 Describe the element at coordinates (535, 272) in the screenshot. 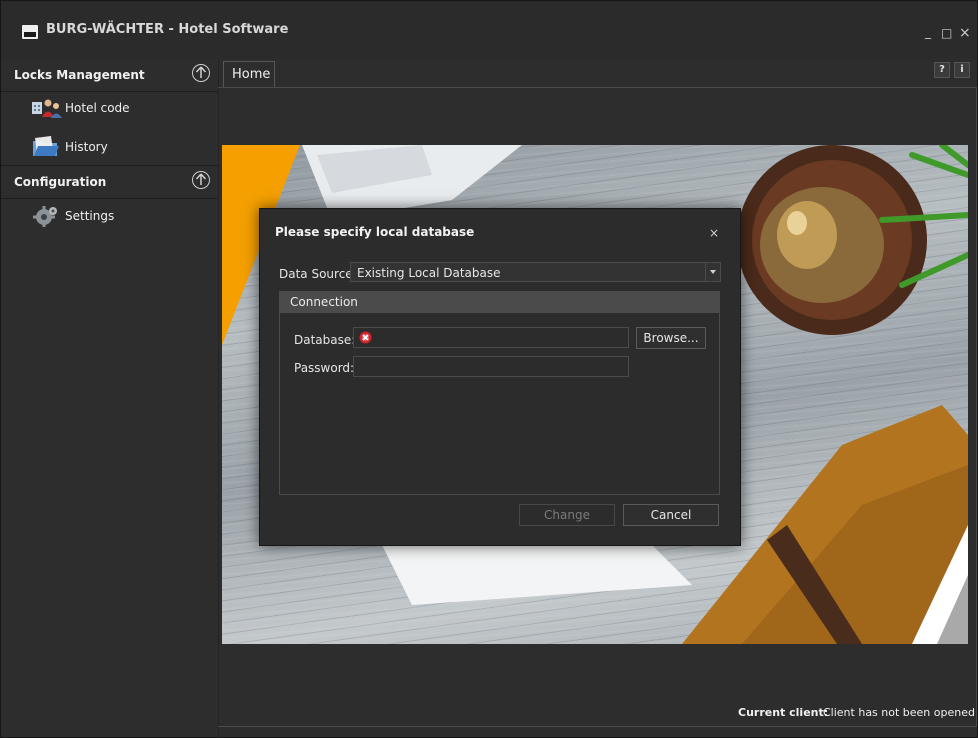

I see `data-source-select: Existing Local Database` at that location.